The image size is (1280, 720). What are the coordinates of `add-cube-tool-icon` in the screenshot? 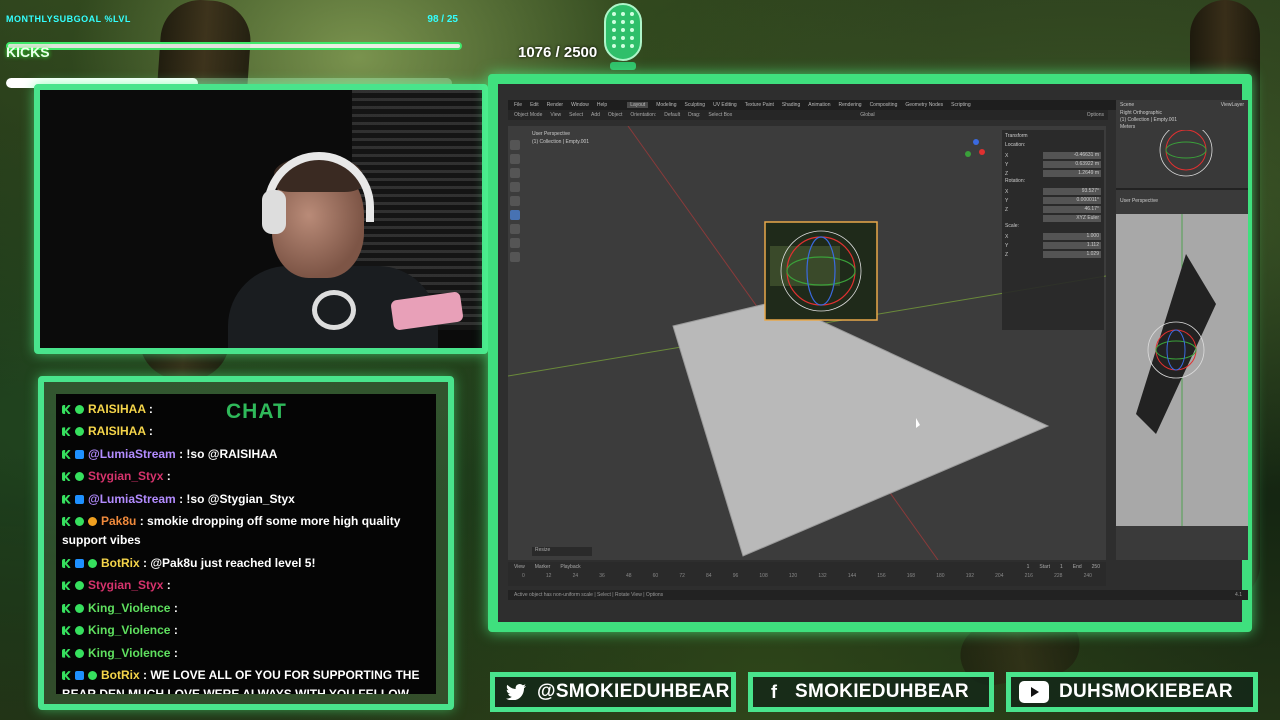 It's located at (515, 257).